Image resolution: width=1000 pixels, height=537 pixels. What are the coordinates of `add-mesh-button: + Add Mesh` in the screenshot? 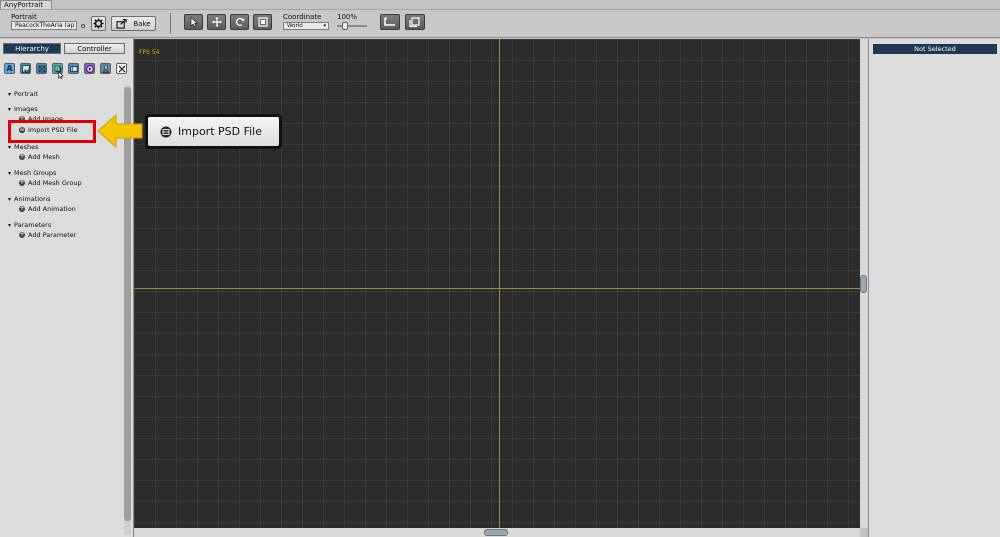 It's located at (39, 157).